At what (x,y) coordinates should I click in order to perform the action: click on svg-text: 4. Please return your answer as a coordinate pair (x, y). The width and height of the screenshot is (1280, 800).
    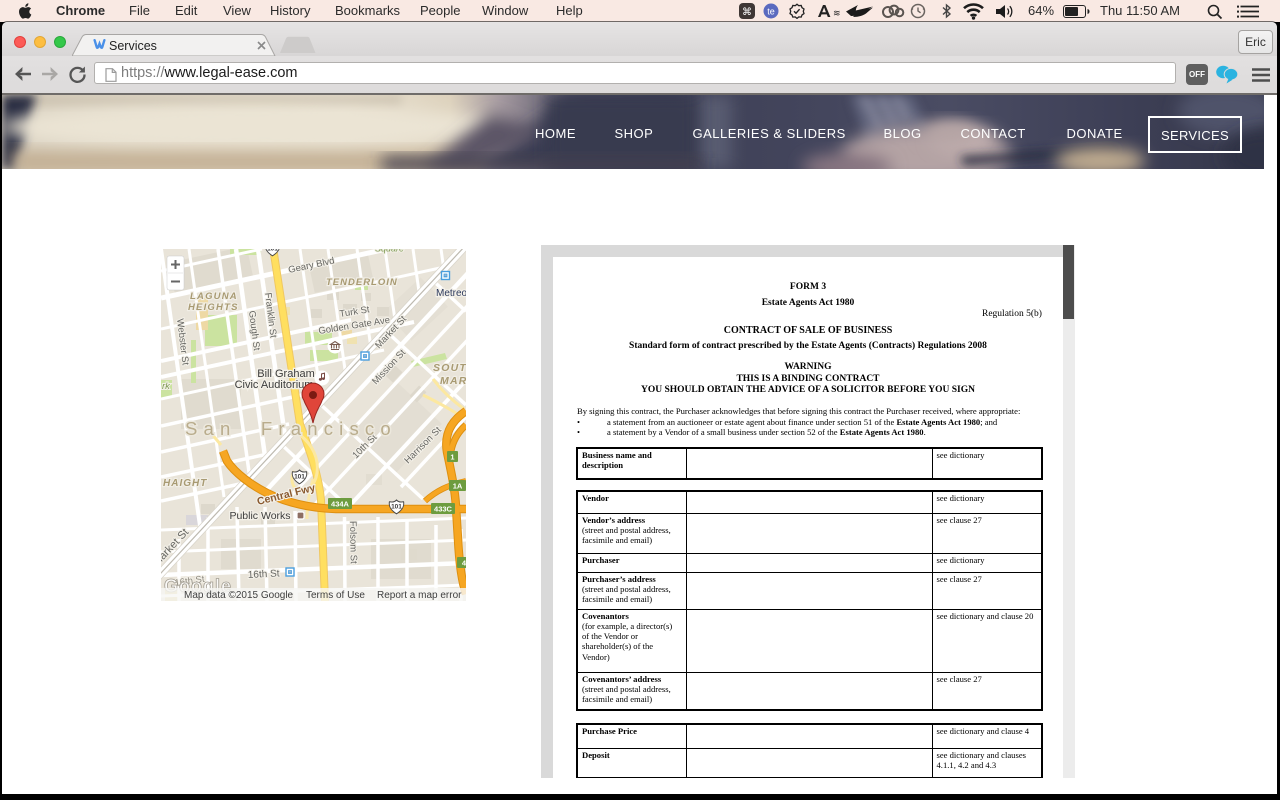
    Looking at the image, I should click on (464, 563).